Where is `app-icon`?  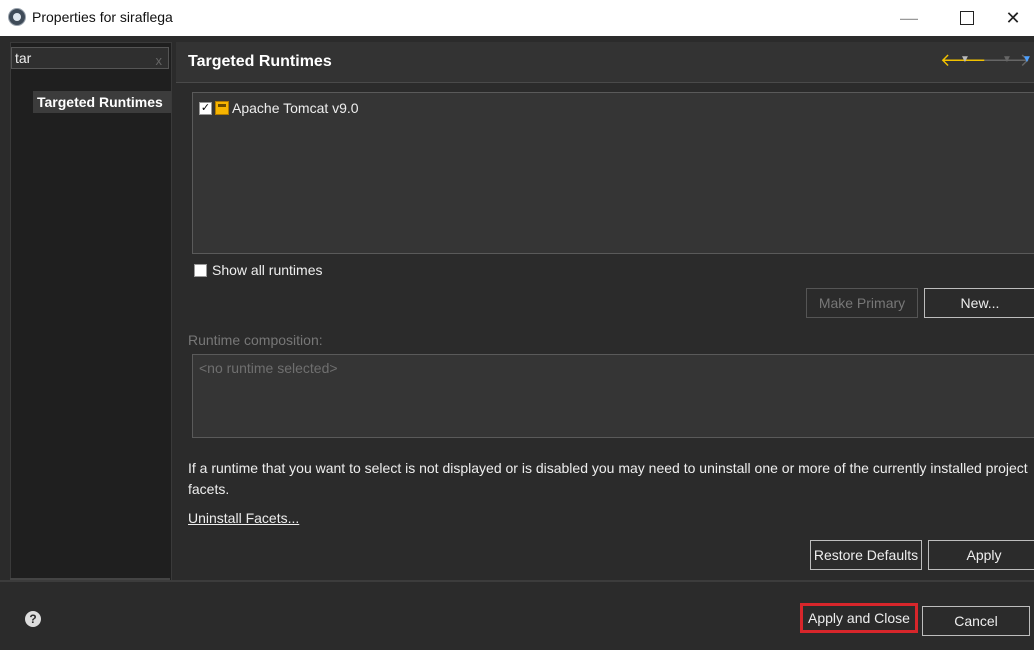
app-icon is located at coordinates (17, 17).